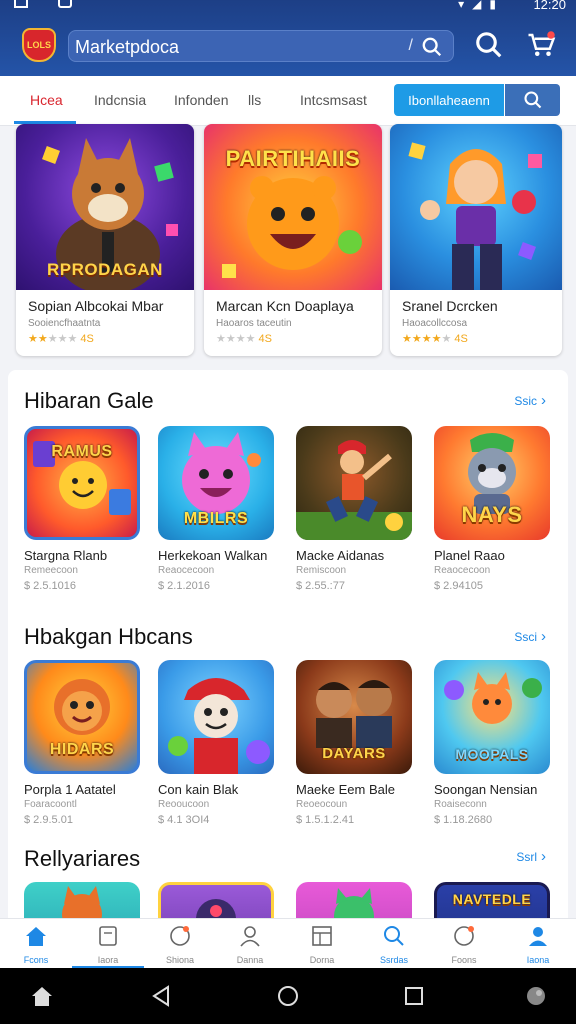  I want to click on cart-icon, so click(541, 45).